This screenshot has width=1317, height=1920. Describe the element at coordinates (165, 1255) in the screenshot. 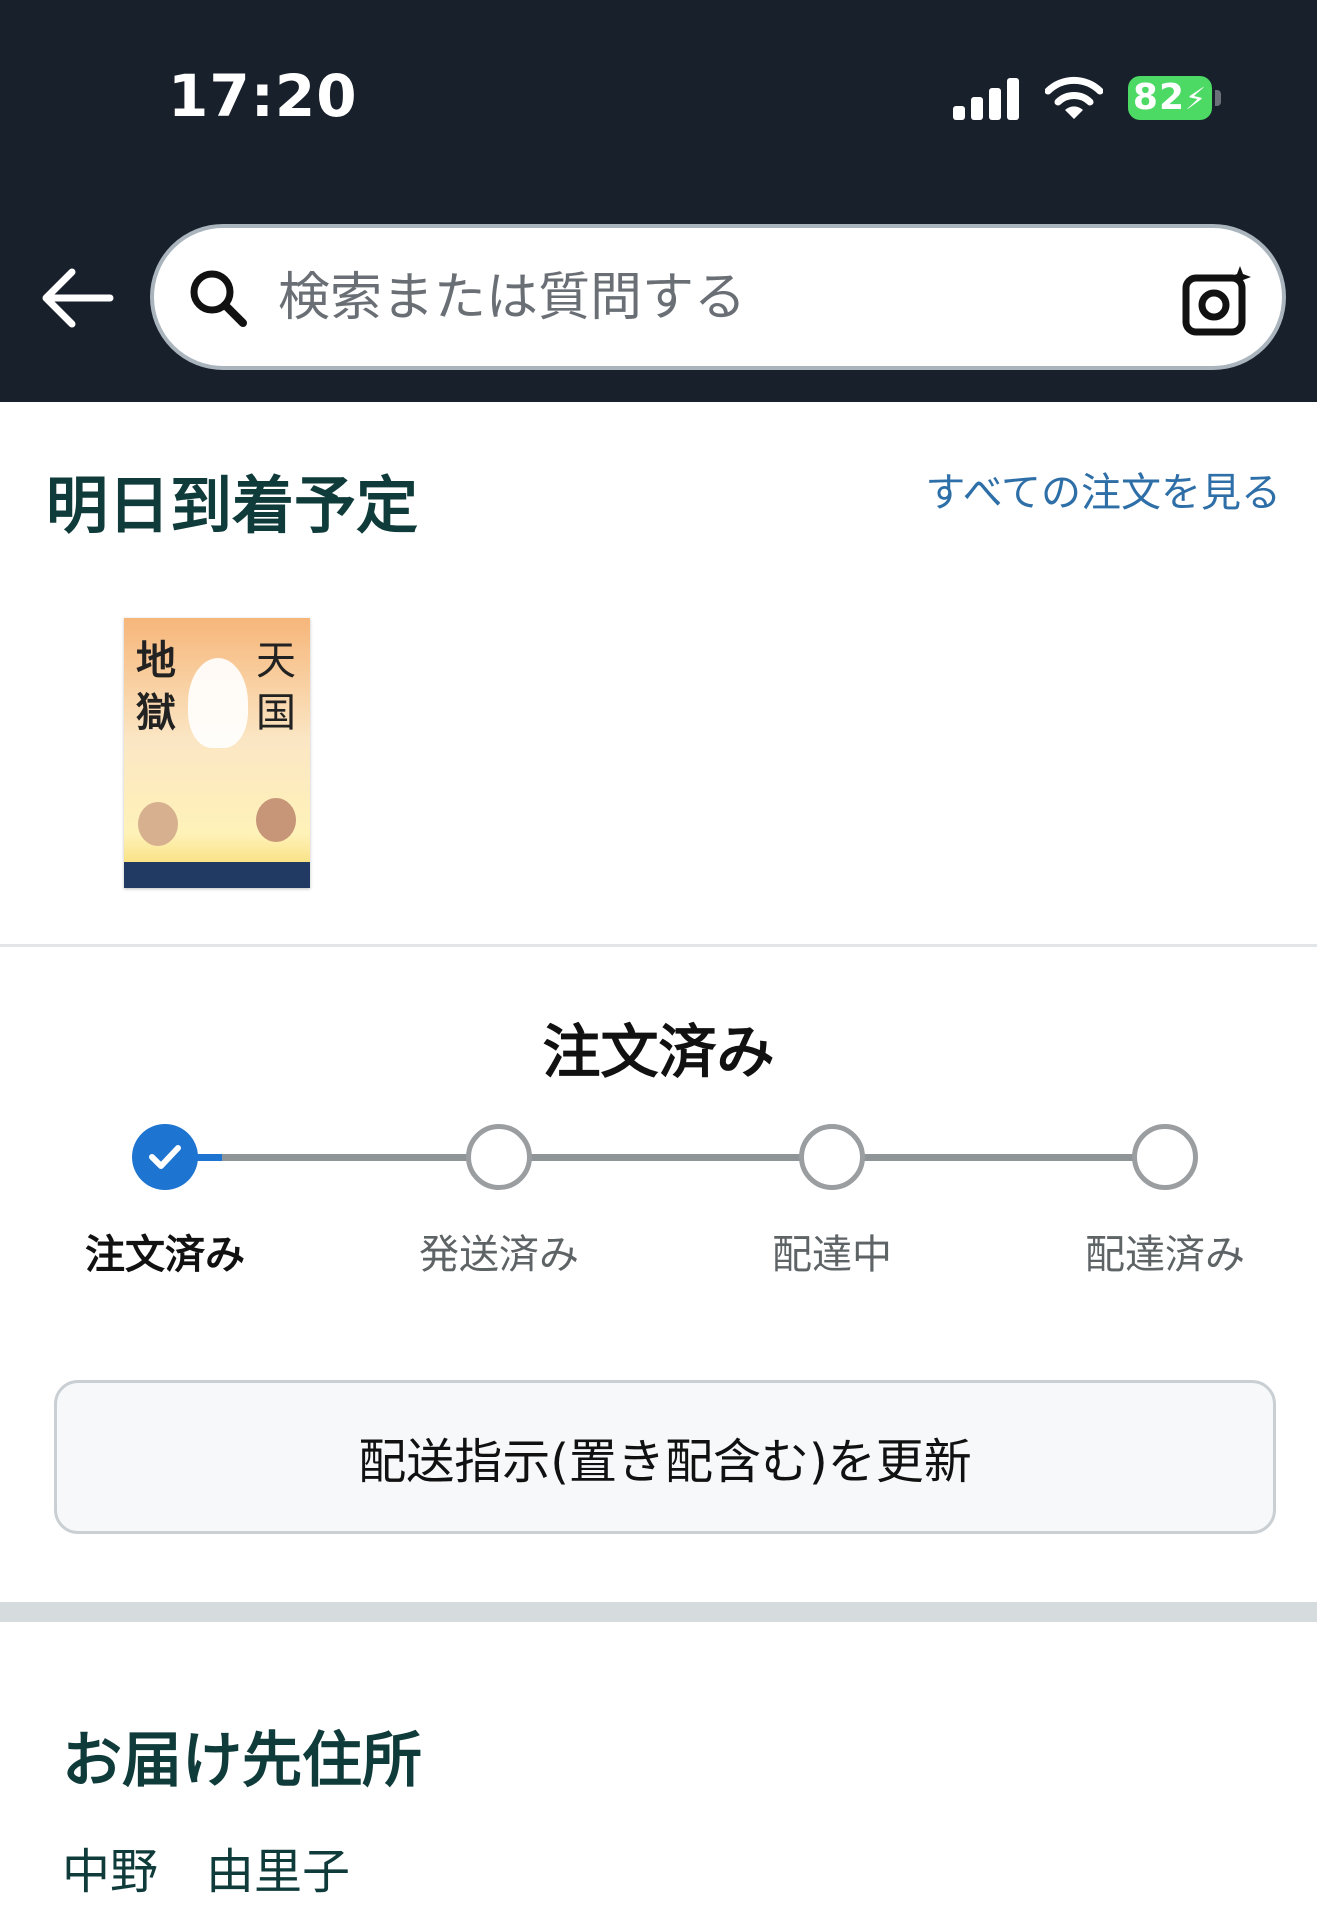

I see `step-label-ordered: 注文済み` at that location.